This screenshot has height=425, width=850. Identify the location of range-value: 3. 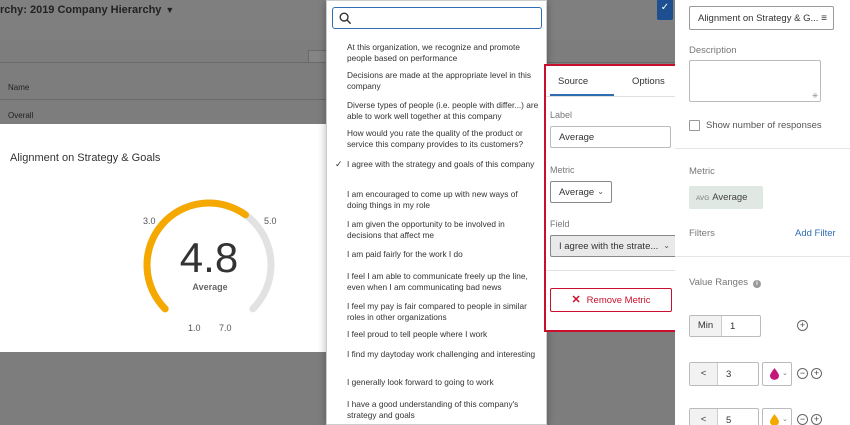
(729, 374).